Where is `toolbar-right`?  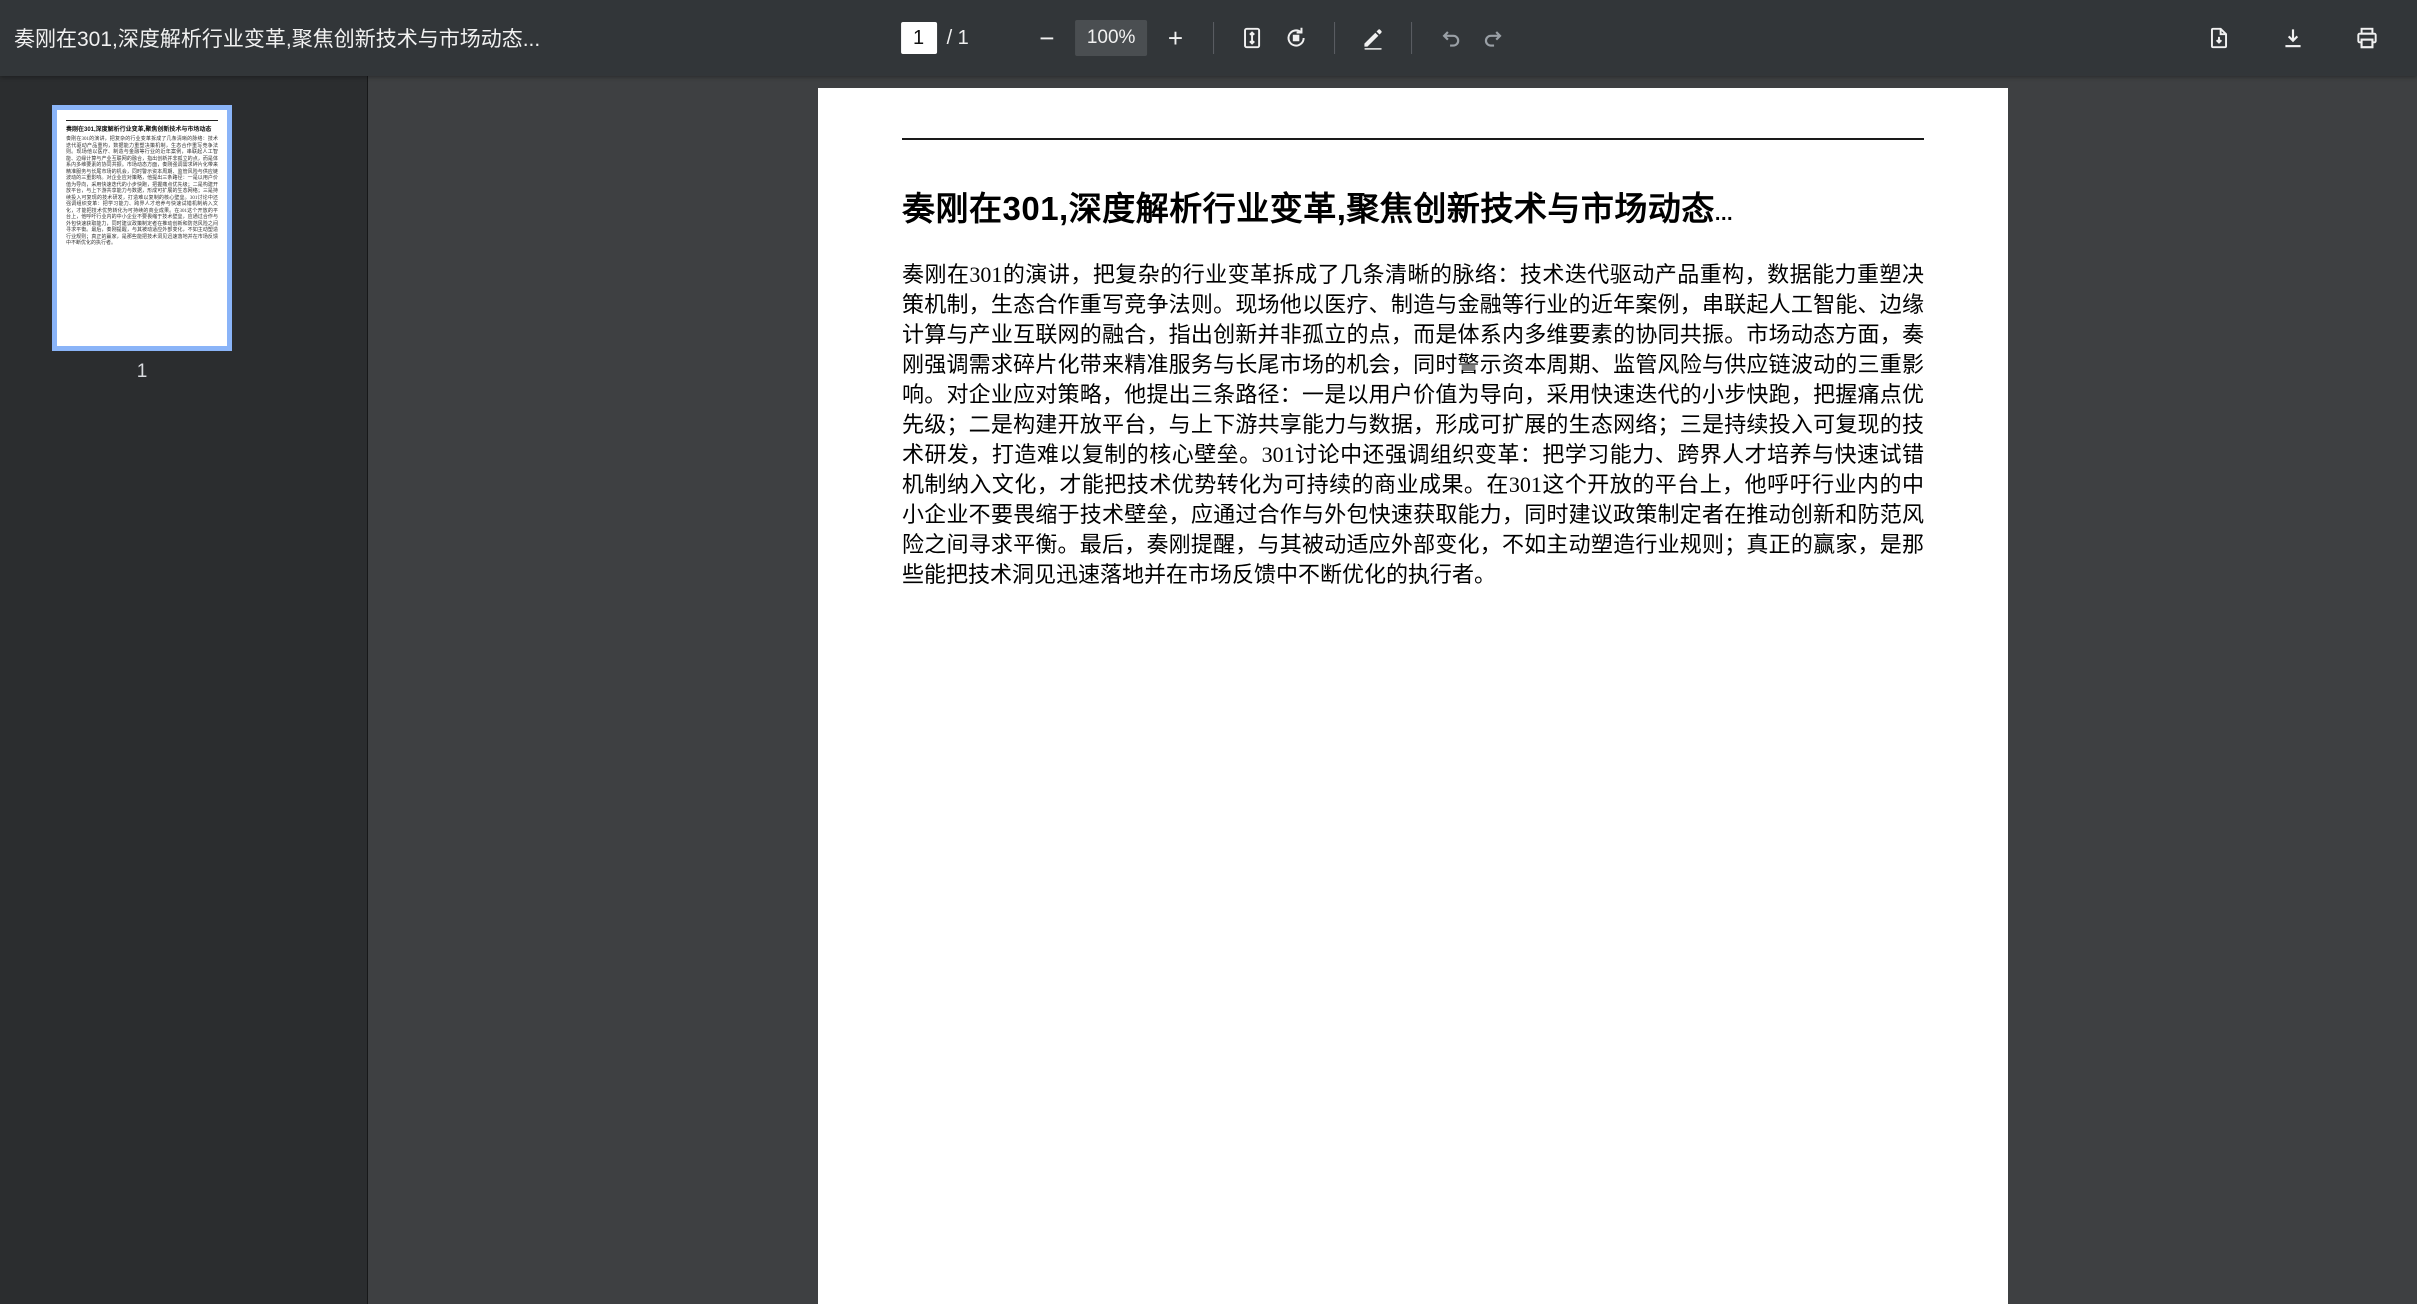 toolbar-right is located at coordinates (2307, 38).